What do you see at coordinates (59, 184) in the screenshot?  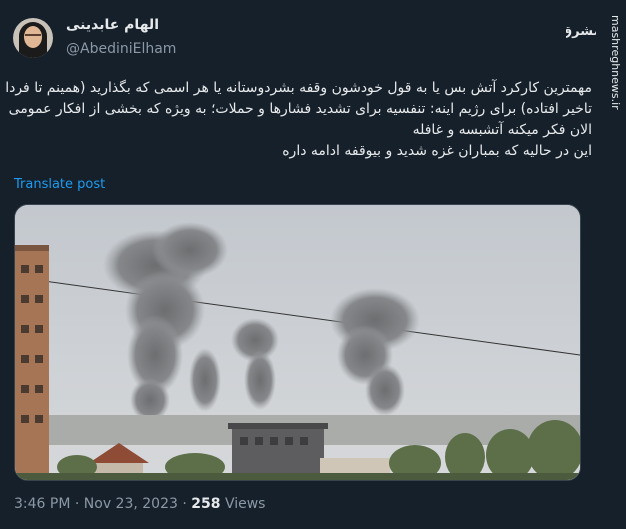 I see `translate-post-link: Translate post` at bounding box center [59, 184].